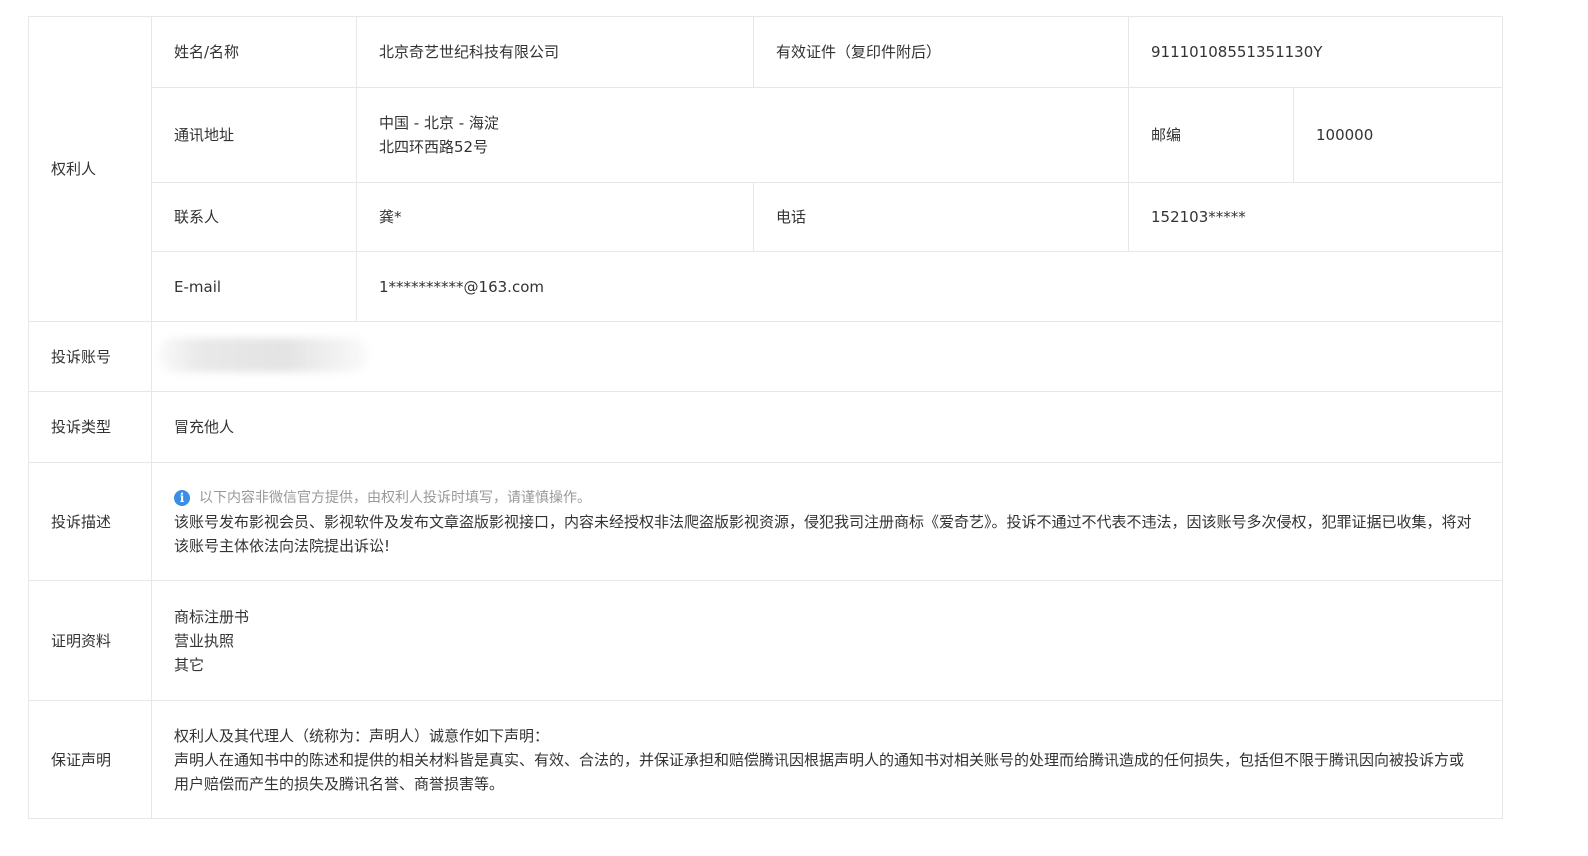 This screenshot has height=856, width=1588. I want to click on id-value: 91110108551351130Y, so click(1237, 52).